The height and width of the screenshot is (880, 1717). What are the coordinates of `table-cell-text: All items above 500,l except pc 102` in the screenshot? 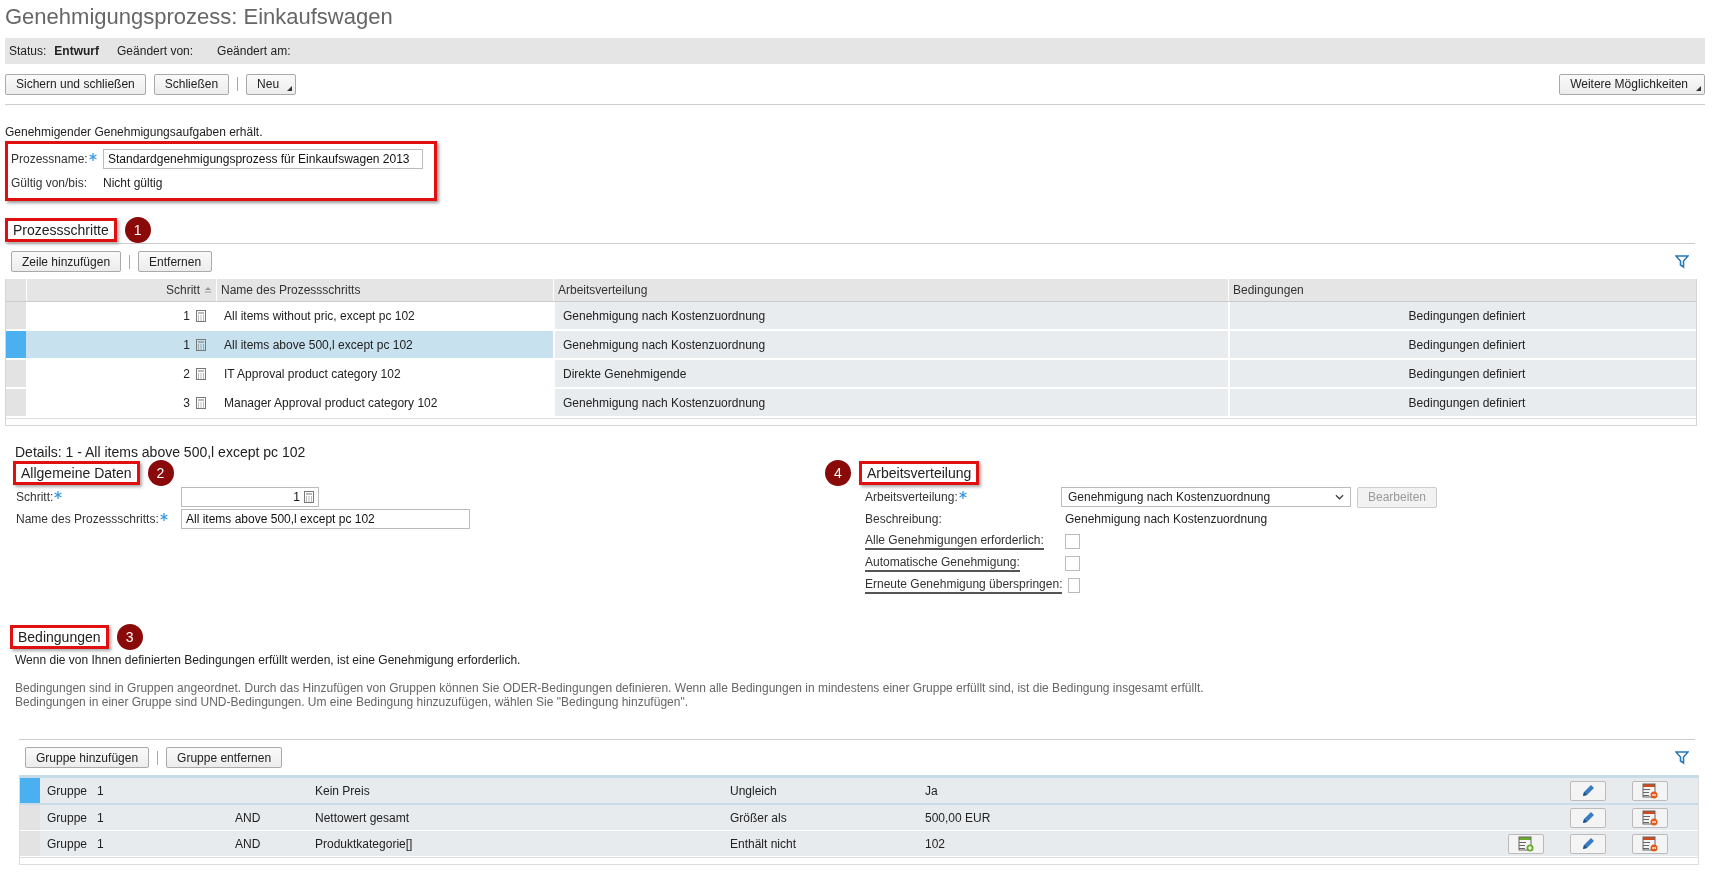 It's located at (318, 345).